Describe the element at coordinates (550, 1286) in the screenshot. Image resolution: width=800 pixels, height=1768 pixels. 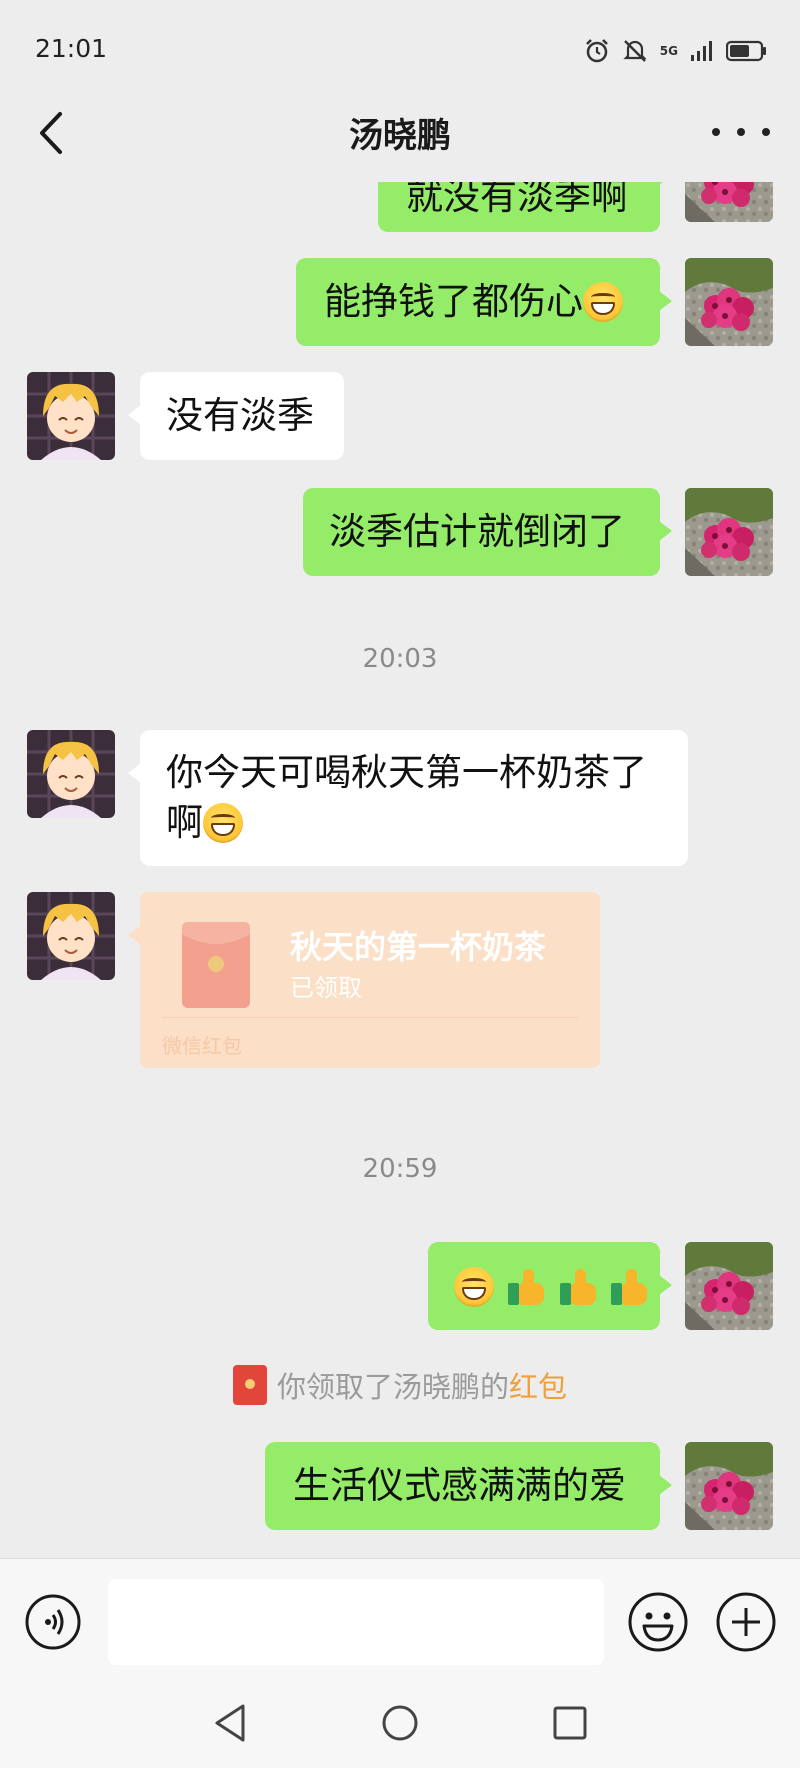
I see `message-bubble-sent` at that location.